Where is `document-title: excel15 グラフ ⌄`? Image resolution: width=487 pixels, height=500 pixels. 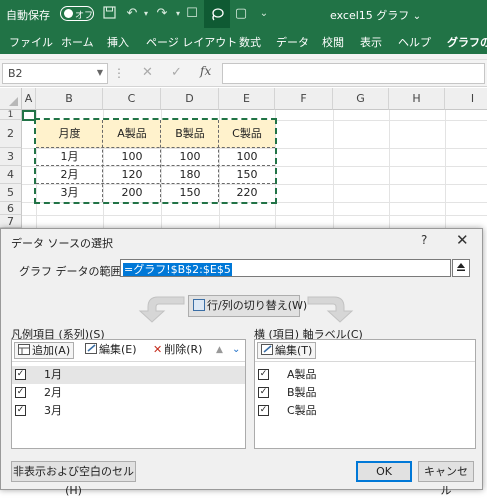
document-title: excel15 グラフ ⌄ is located at coordinates (376, 15).